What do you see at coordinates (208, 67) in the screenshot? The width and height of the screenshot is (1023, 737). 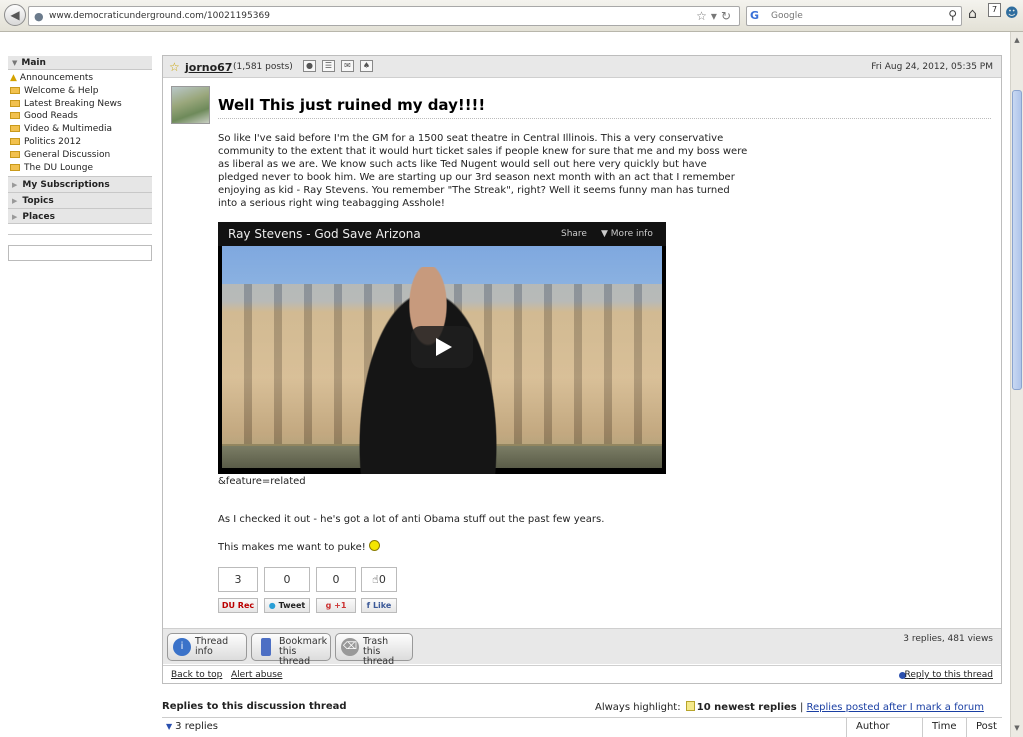 I see `author-link: jorno67` at bounding box center [208, 67].